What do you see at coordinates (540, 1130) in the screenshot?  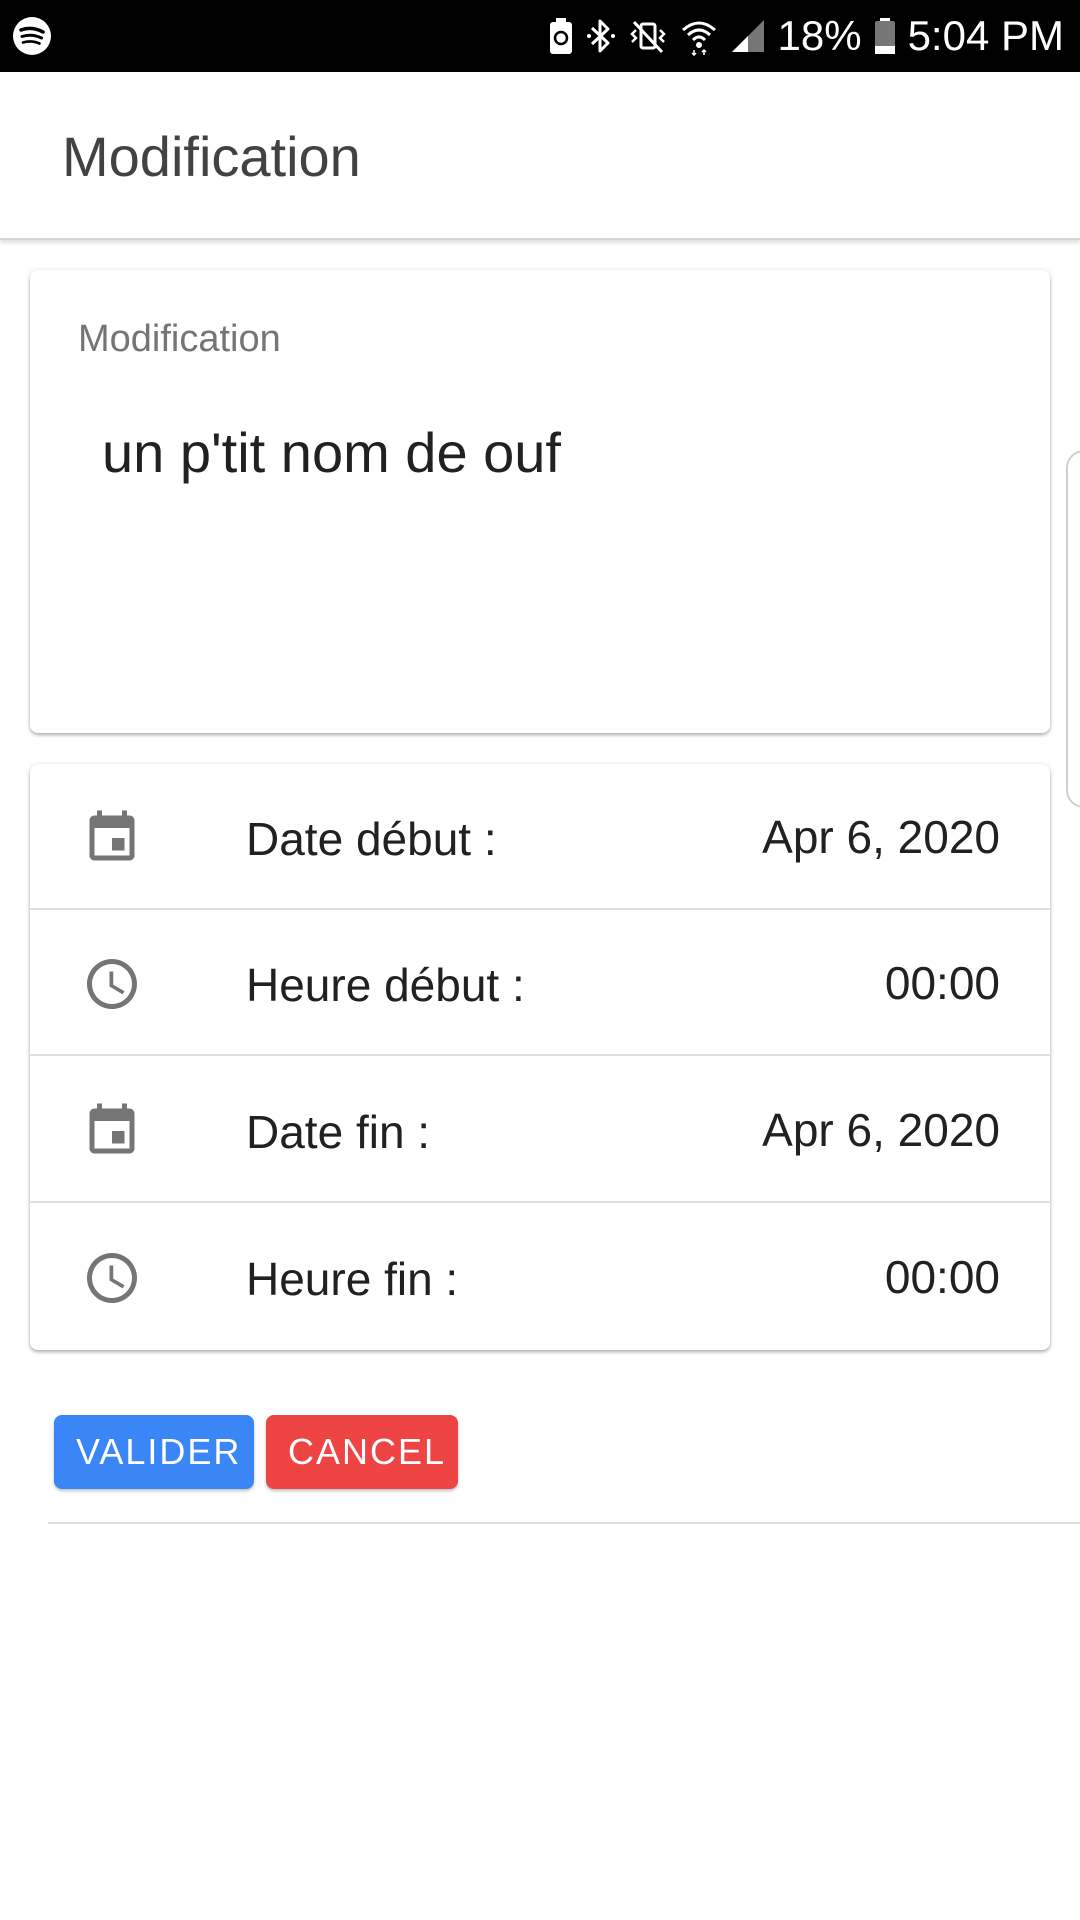 I see `end-date-row: Date fin : Apr 6, 2020` at bounding box center [540, 1130].